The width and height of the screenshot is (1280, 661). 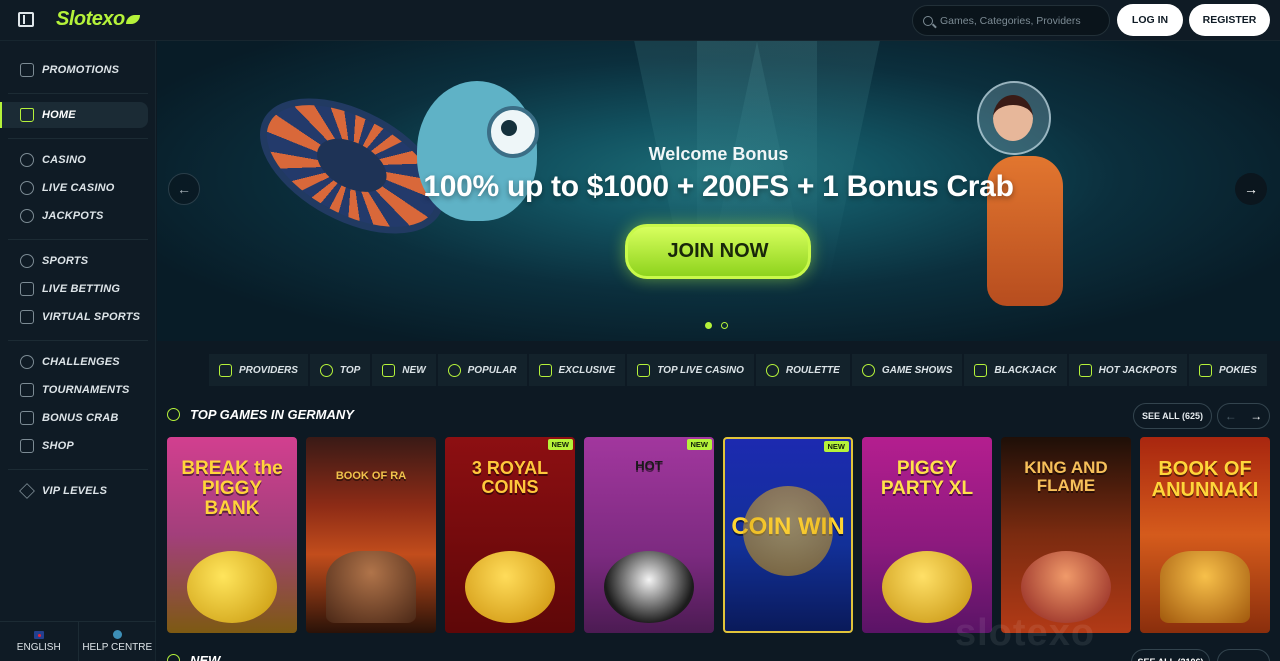 What do you see at coordinates (716, 325) in the screenshot?
I see `slide-indicator` at bounding box center [716, 325].